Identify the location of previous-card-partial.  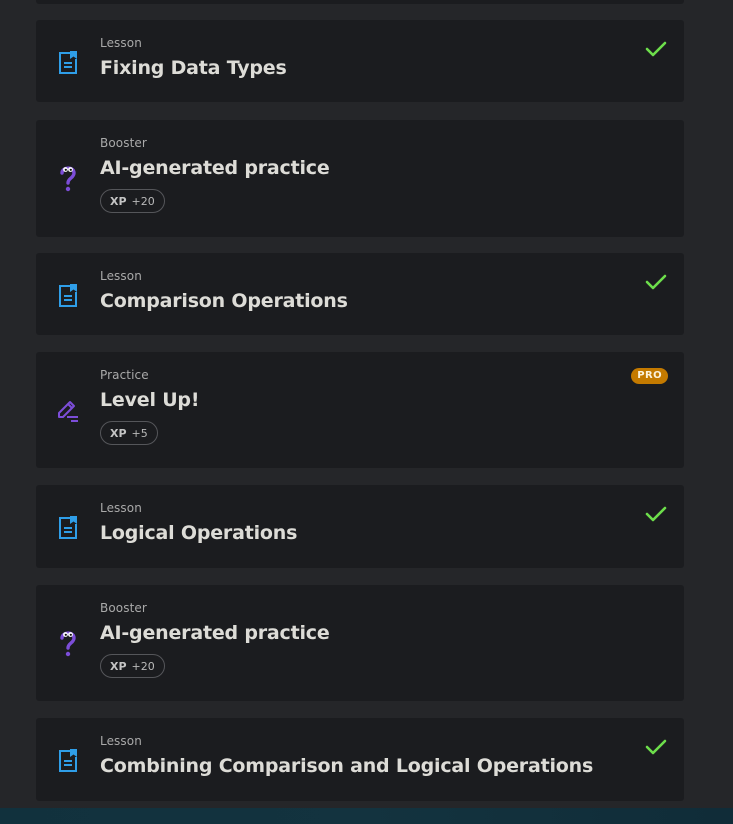
(360, 2).